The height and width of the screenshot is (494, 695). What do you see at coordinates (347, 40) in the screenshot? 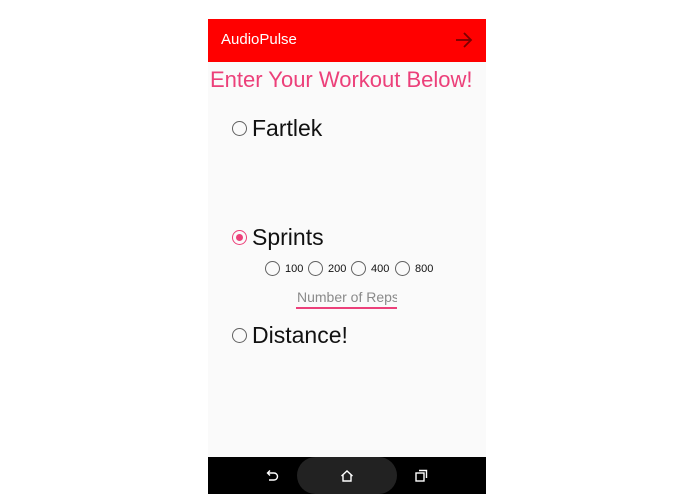
I see `app-bar: AudioPulse` at bounding box center [347, 40].